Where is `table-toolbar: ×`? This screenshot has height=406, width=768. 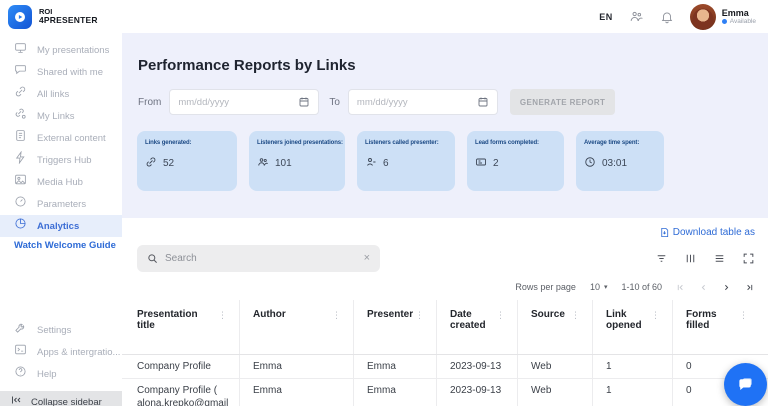
table-toolbar: × is located at coordinates (445, 258).